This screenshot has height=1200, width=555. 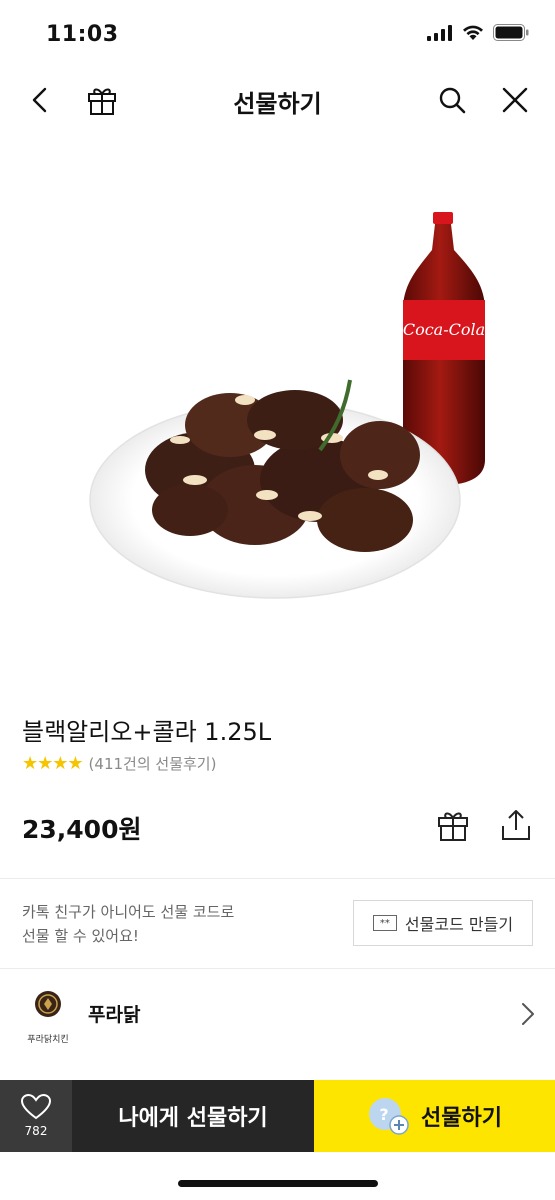 I want to click on gift-code-message-line1: 카톡 친구가 아니어도 선물 코드로, so click(x=128, y=912).